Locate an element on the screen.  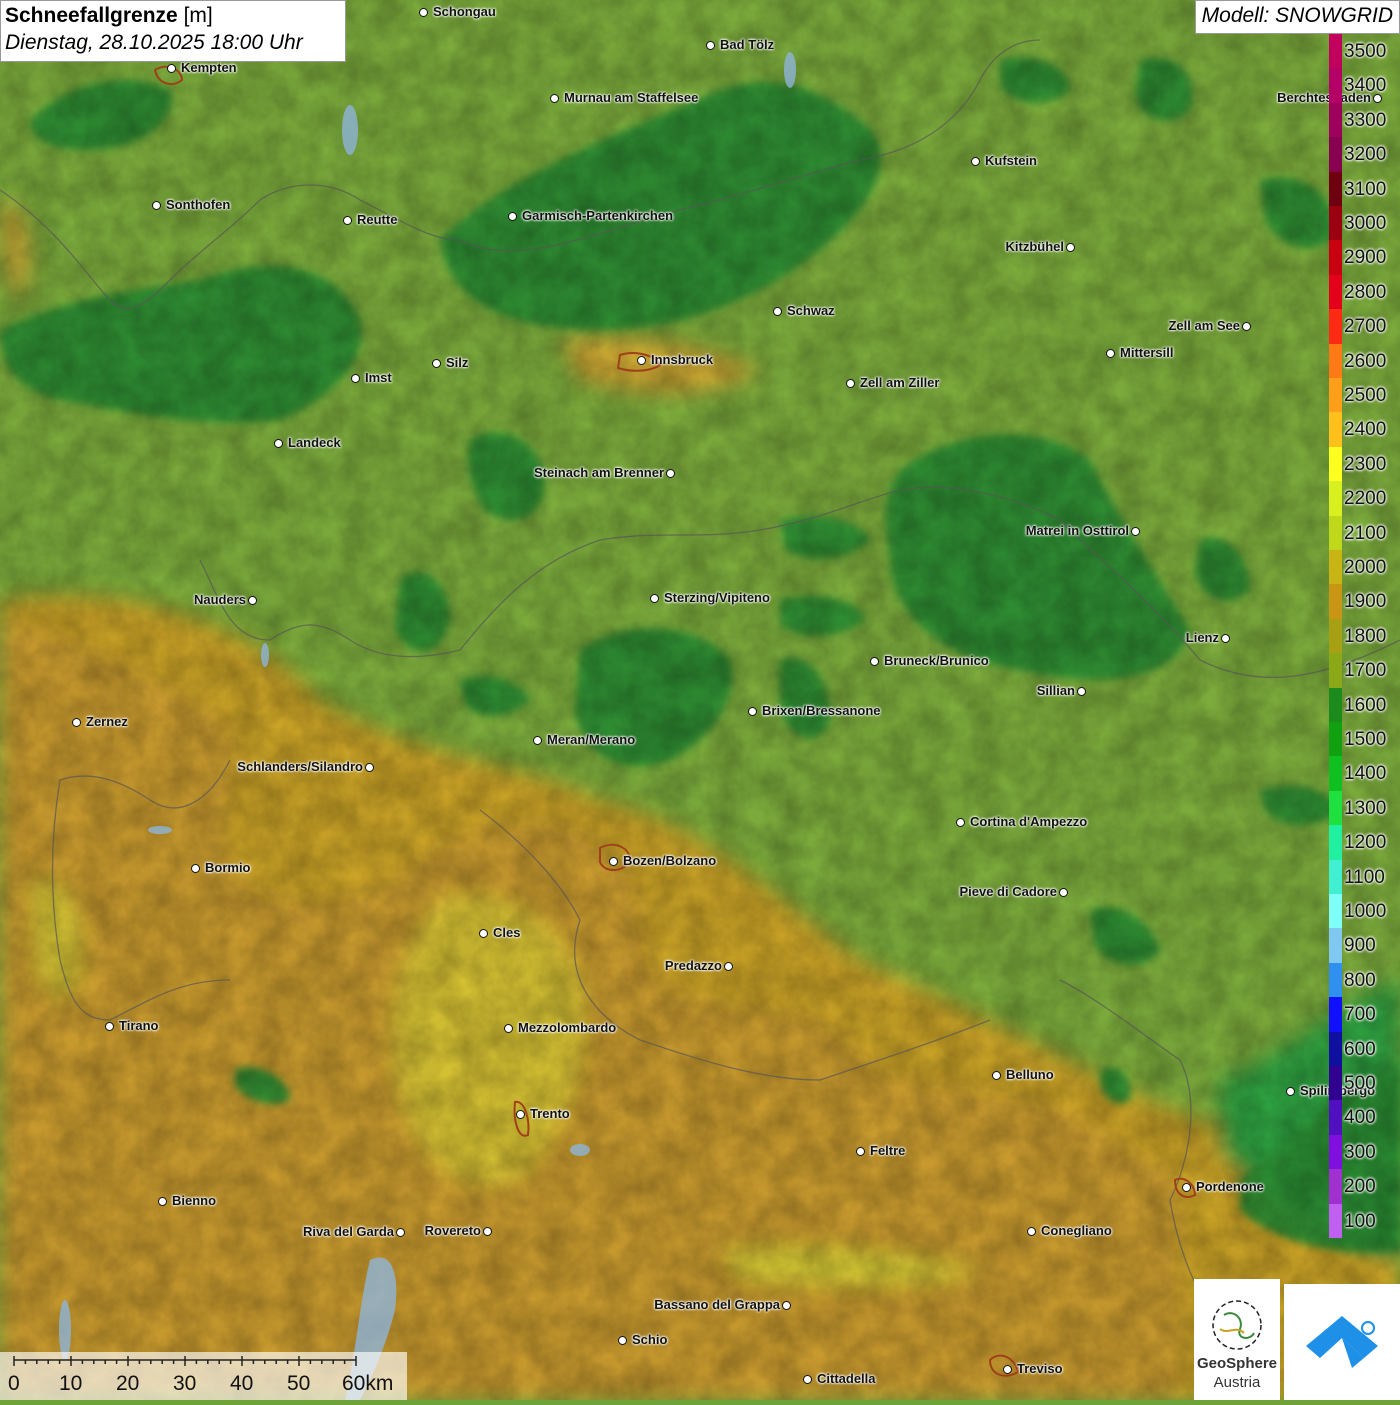
city-label: Bormio is located at coordinates (228, 867).